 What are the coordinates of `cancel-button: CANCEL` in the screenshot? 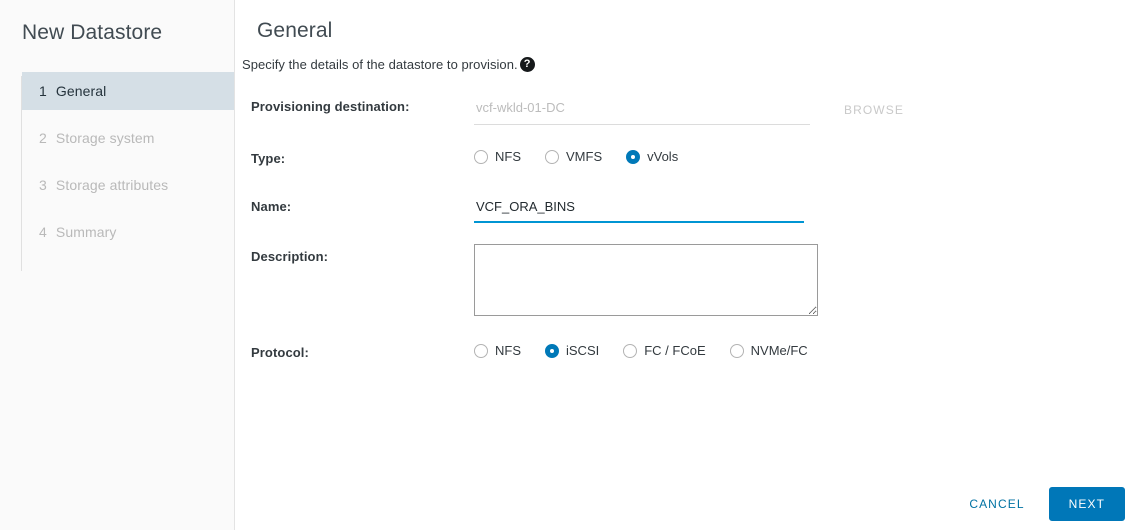 It's located at (996, 504).